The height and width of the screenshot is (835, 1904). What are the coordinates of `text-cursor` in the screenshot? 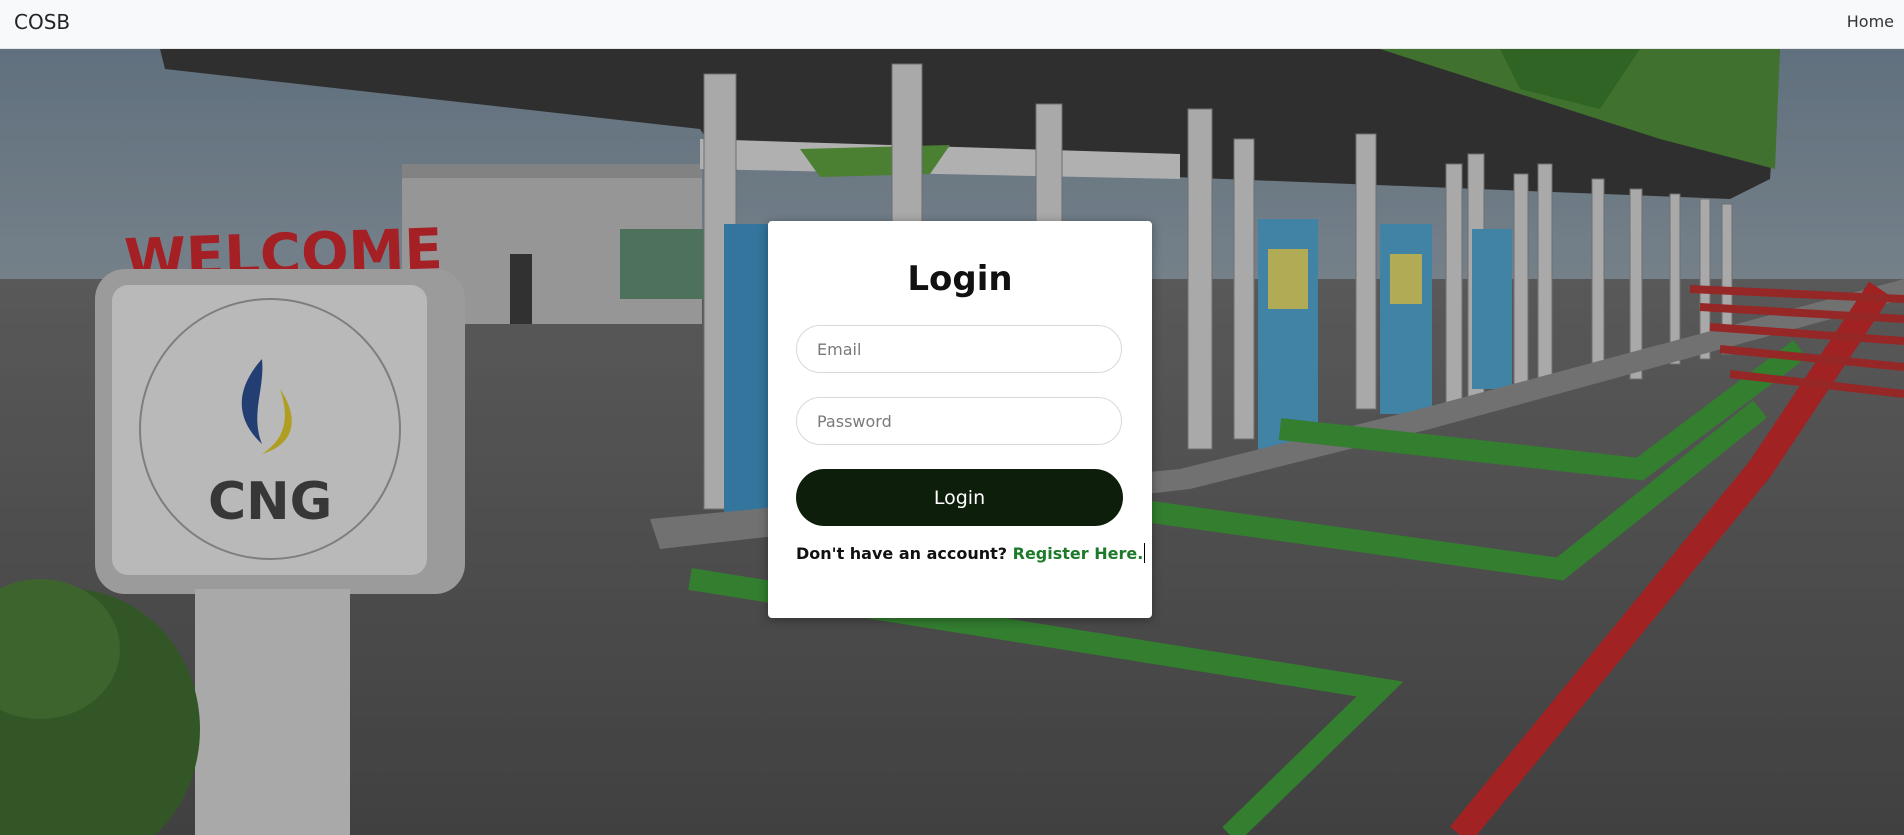 It's located at (1145, 553).